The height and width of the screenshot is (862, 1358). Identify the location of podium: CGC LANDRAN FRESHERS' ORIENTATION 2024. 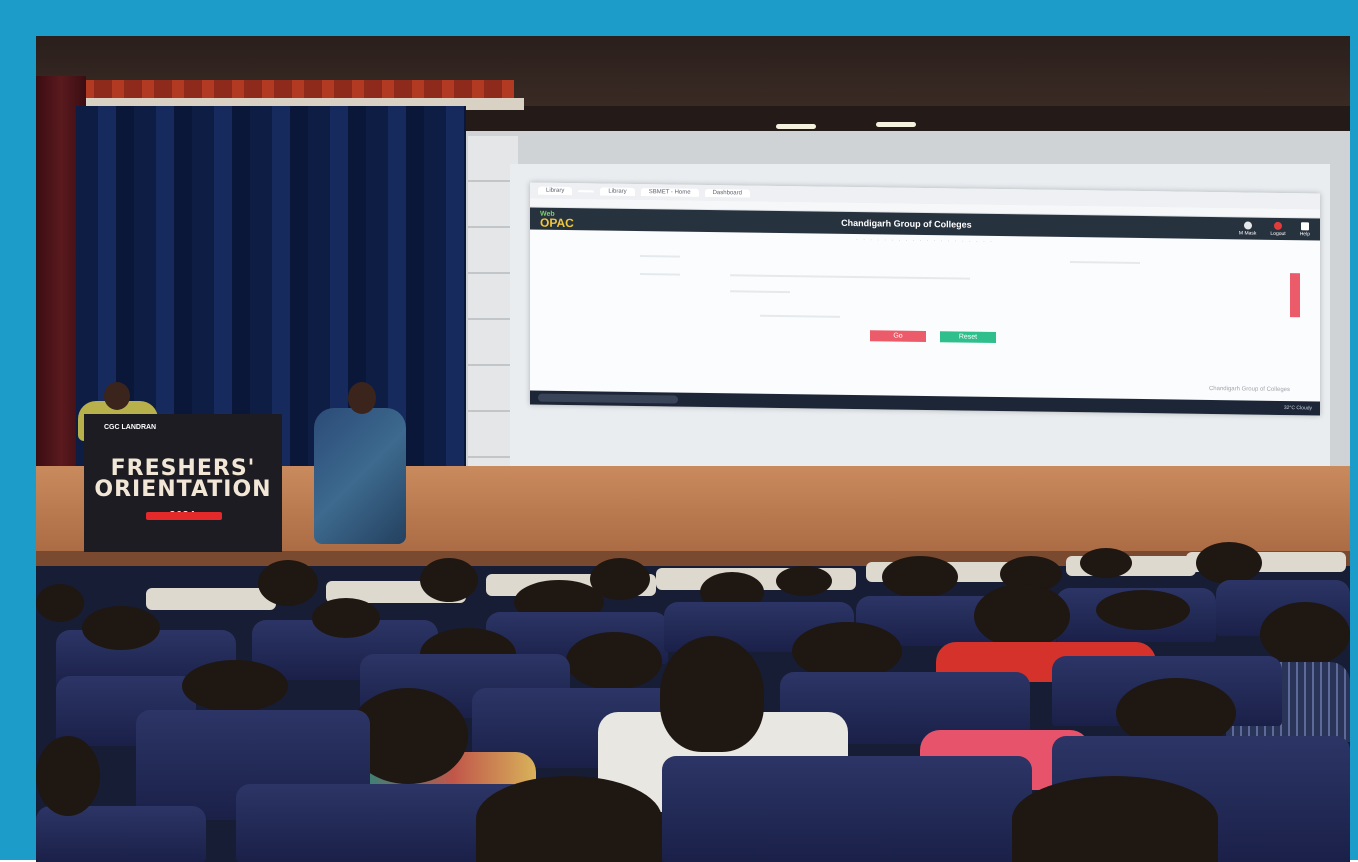
(183, 483).